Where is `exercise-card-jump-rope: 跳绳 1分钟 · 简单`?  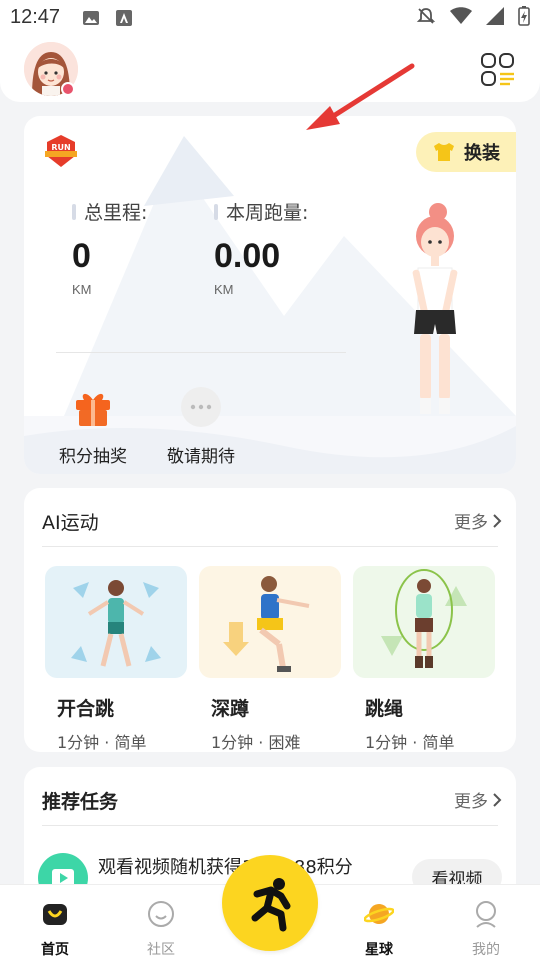 exercise-card-jump-rope: 跳绳 1分钟 · 简单 is located at coordinates (424, 659).